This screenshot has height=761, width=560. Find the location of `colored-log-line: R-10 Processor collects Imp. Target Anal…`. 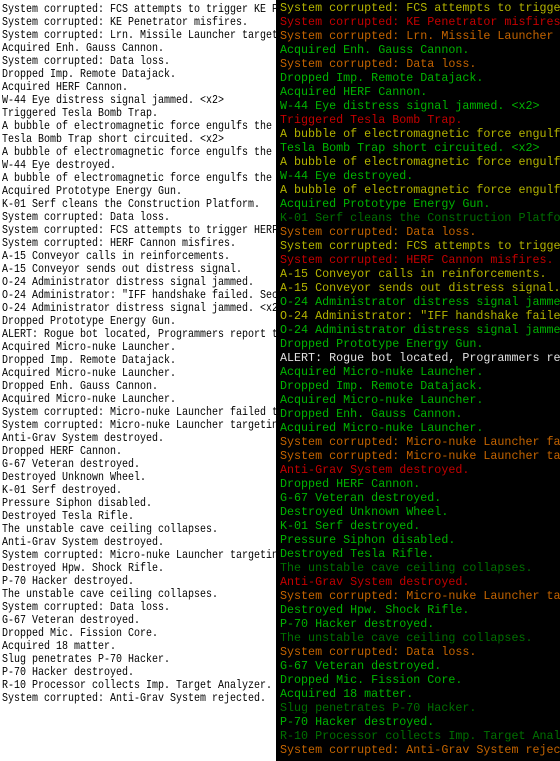

colored-log-line: R-10 Processor collects Imp. Target Anal… is located at coordinates (420, 736).